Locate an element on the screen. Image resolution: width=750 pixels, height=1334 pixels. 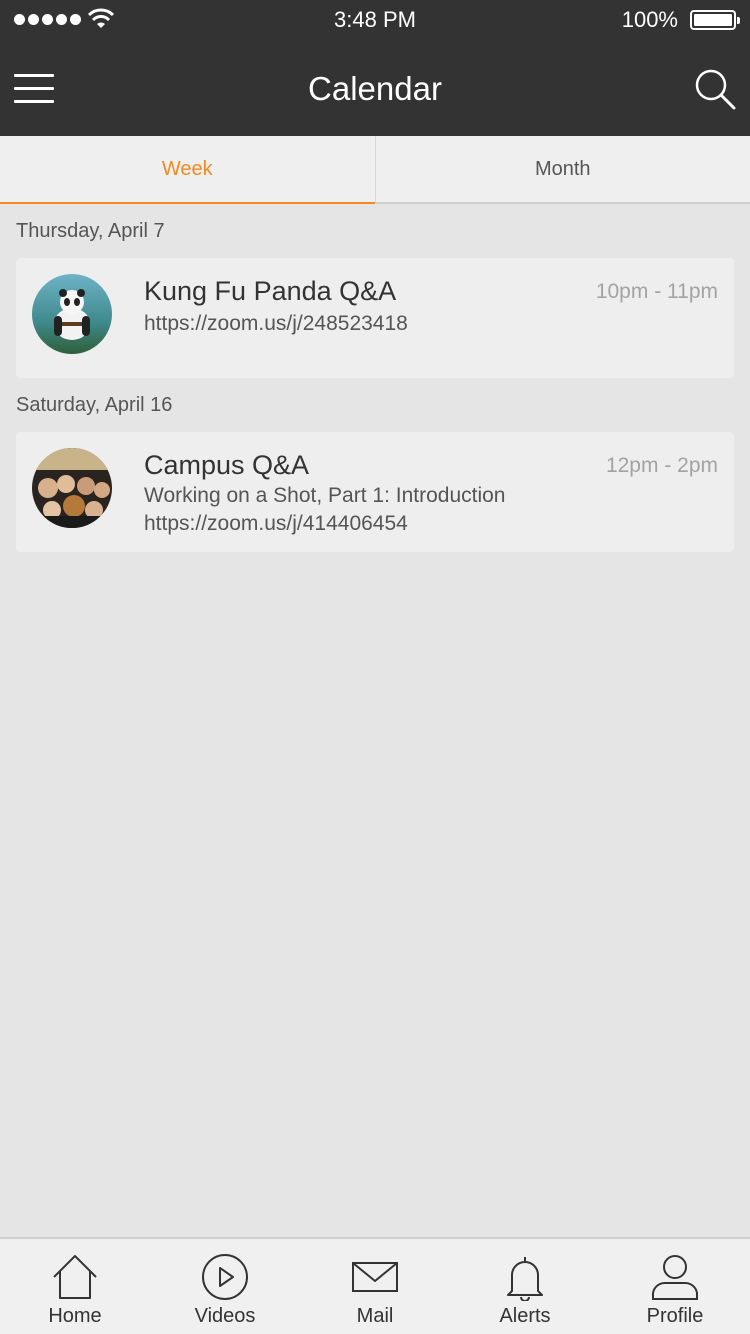
status-bar: 3:48 PM 100% is located at coordinates (375, 20).